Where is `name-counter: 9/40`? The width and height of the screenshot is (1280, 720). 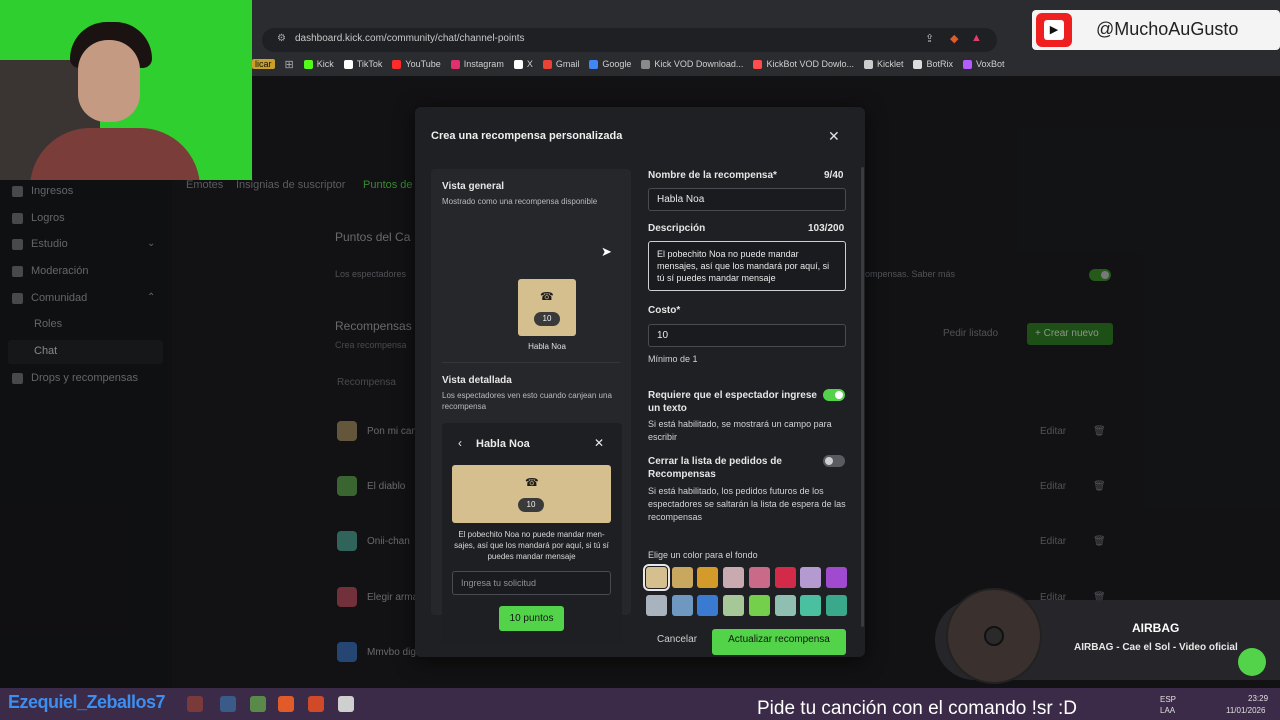
name-counter: 9/40 is located at coordinates (834, 175).